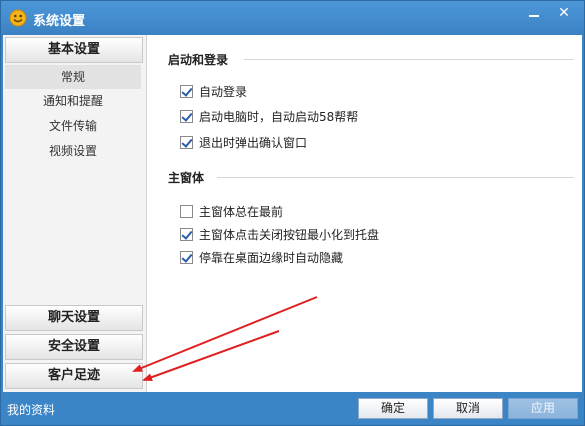  Describe the element at coordinates (73, 126) in the screenshot. I see `sidebar-item-file-transfer: 文件传输` at that location.